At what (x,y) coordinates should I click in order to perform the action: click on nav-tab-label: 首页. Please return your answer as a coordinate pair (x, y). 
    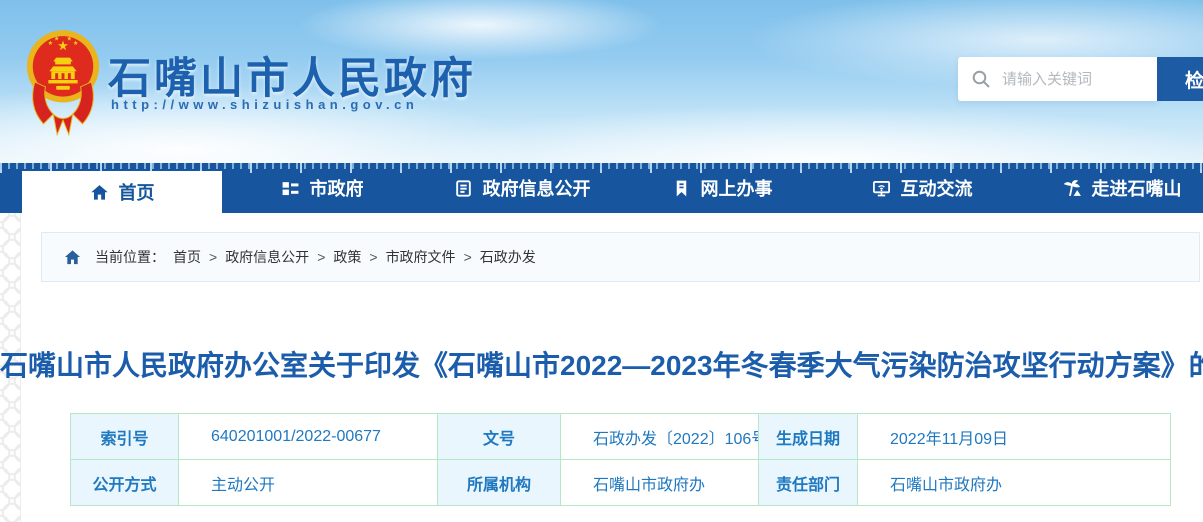
    Looking at the image, I should click on (136, 193).